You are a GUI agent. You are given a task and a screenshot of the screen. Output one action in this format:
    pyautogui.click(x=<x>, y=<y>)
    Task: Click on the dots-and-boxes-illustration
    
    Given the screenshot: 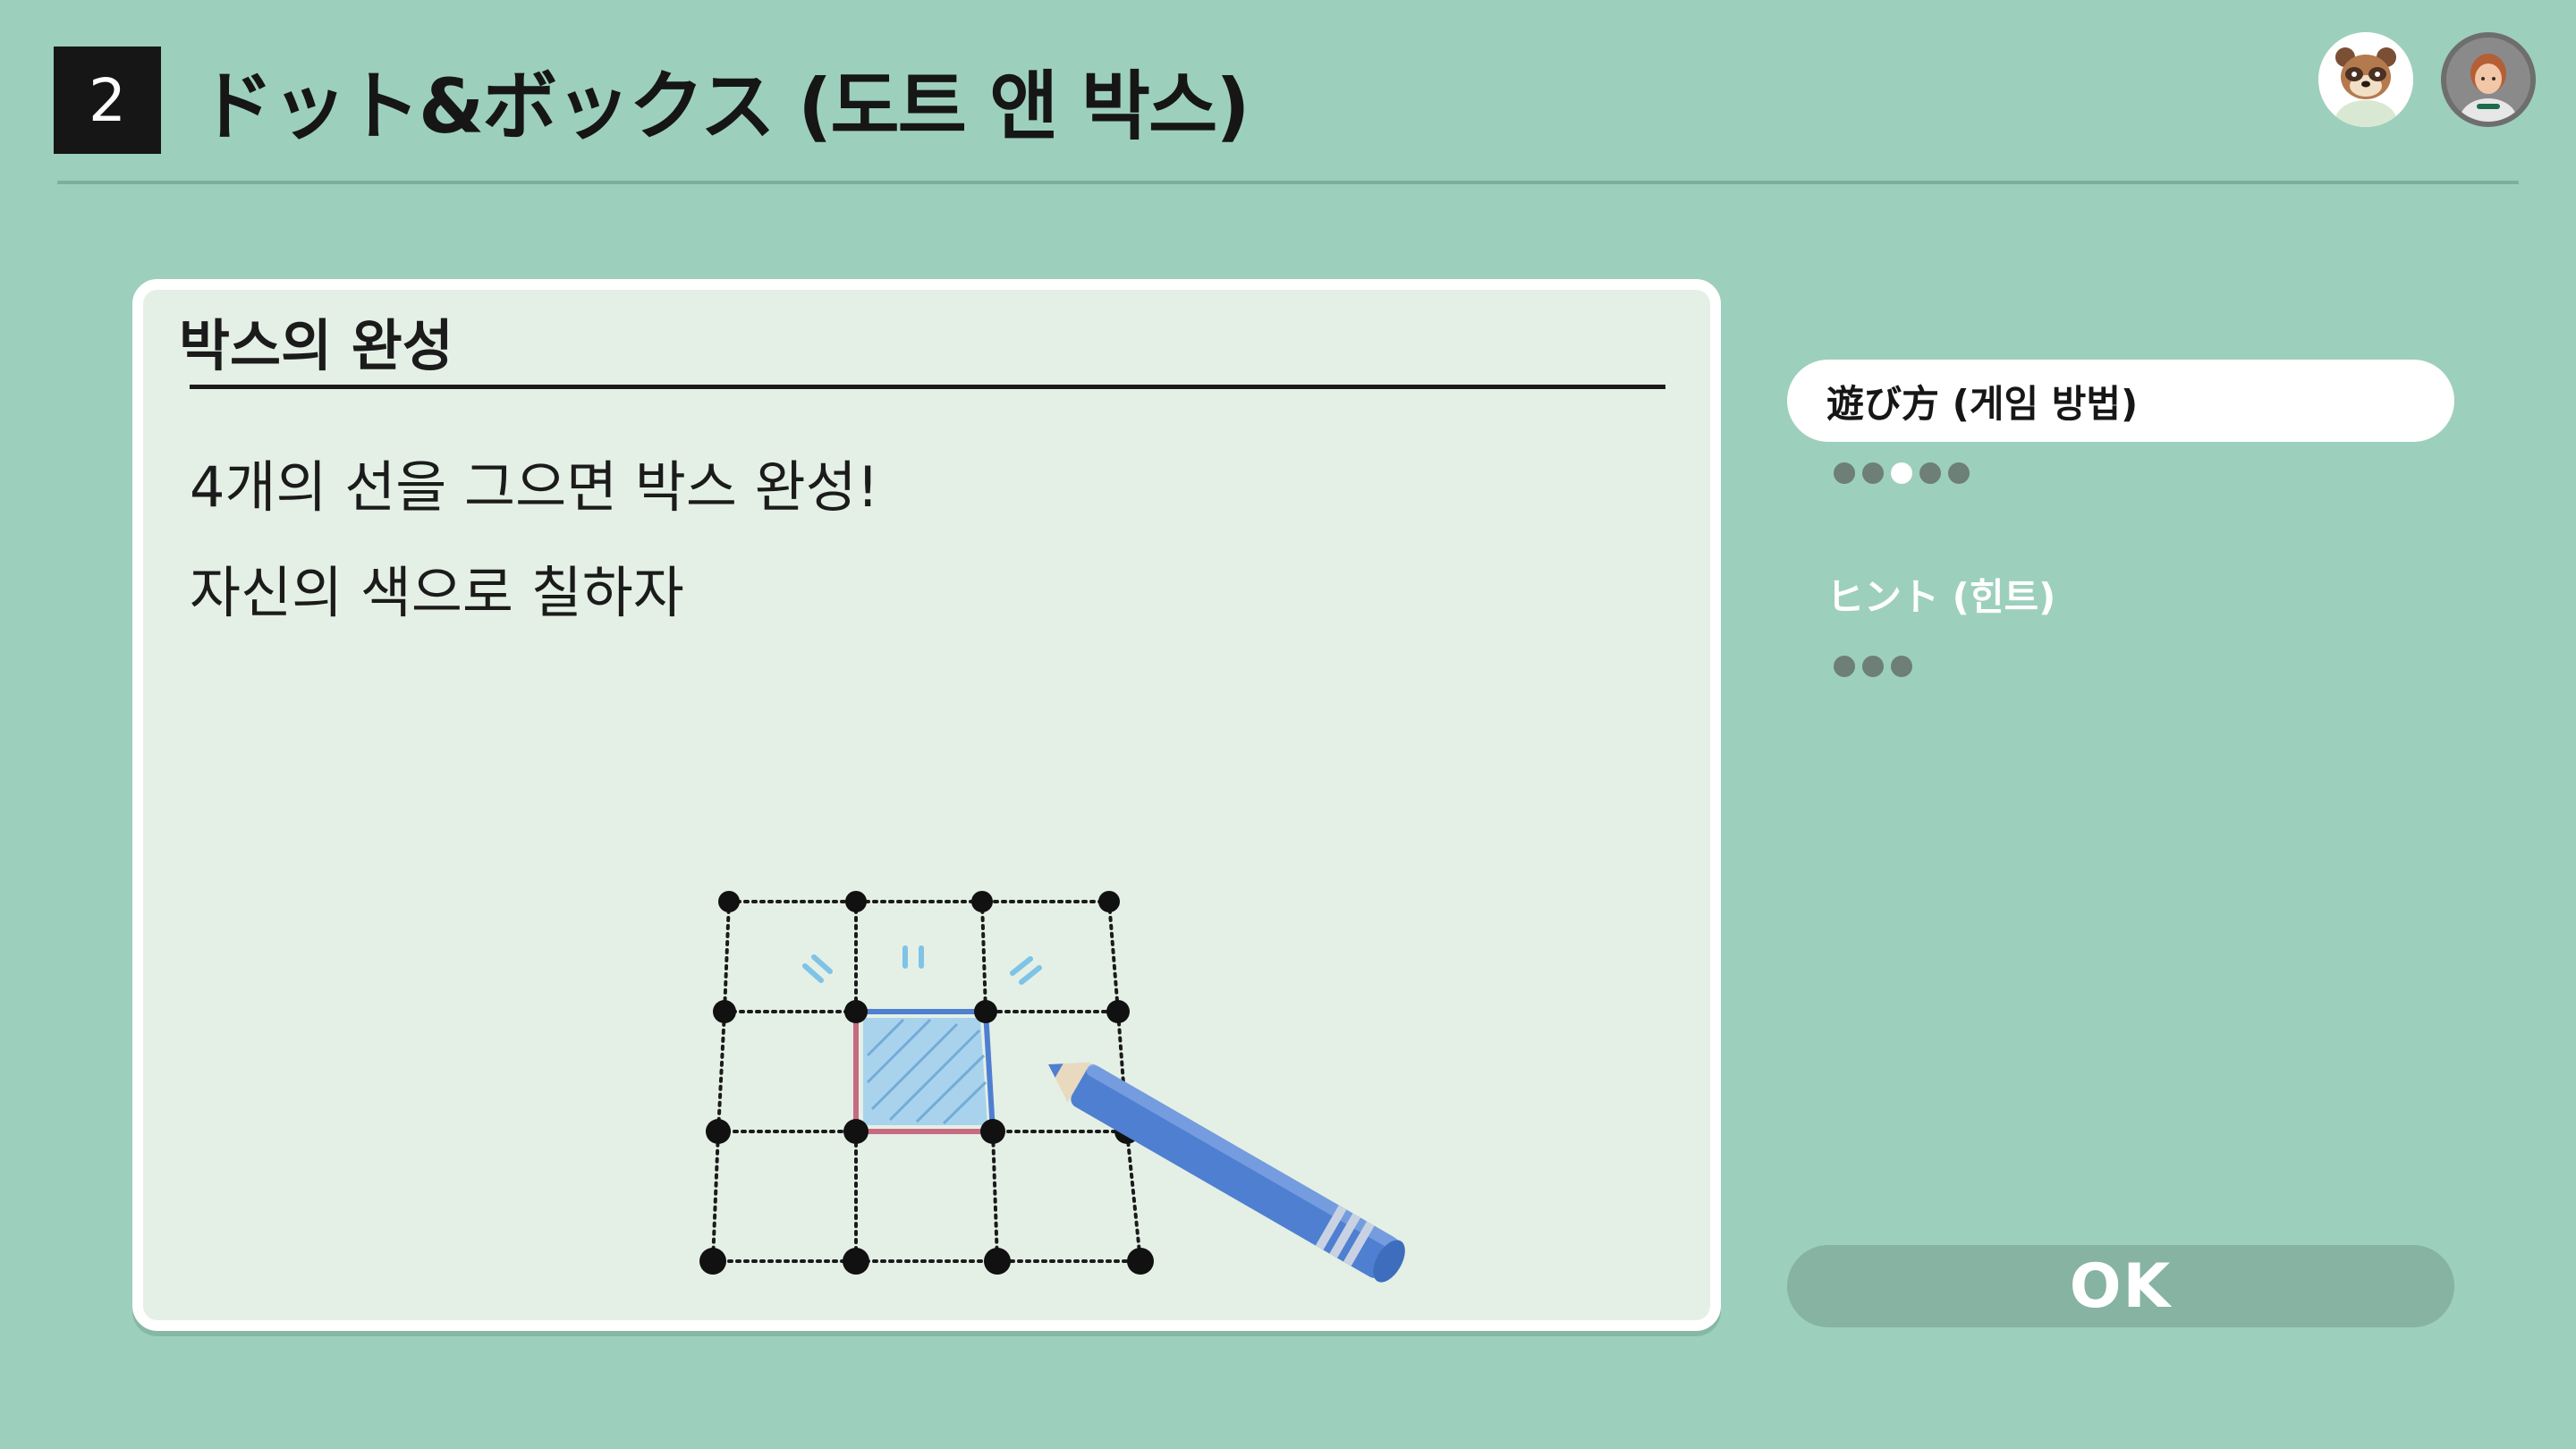 What is the action you would take?
    pyautogui.click(x=1052, y=1087)
    